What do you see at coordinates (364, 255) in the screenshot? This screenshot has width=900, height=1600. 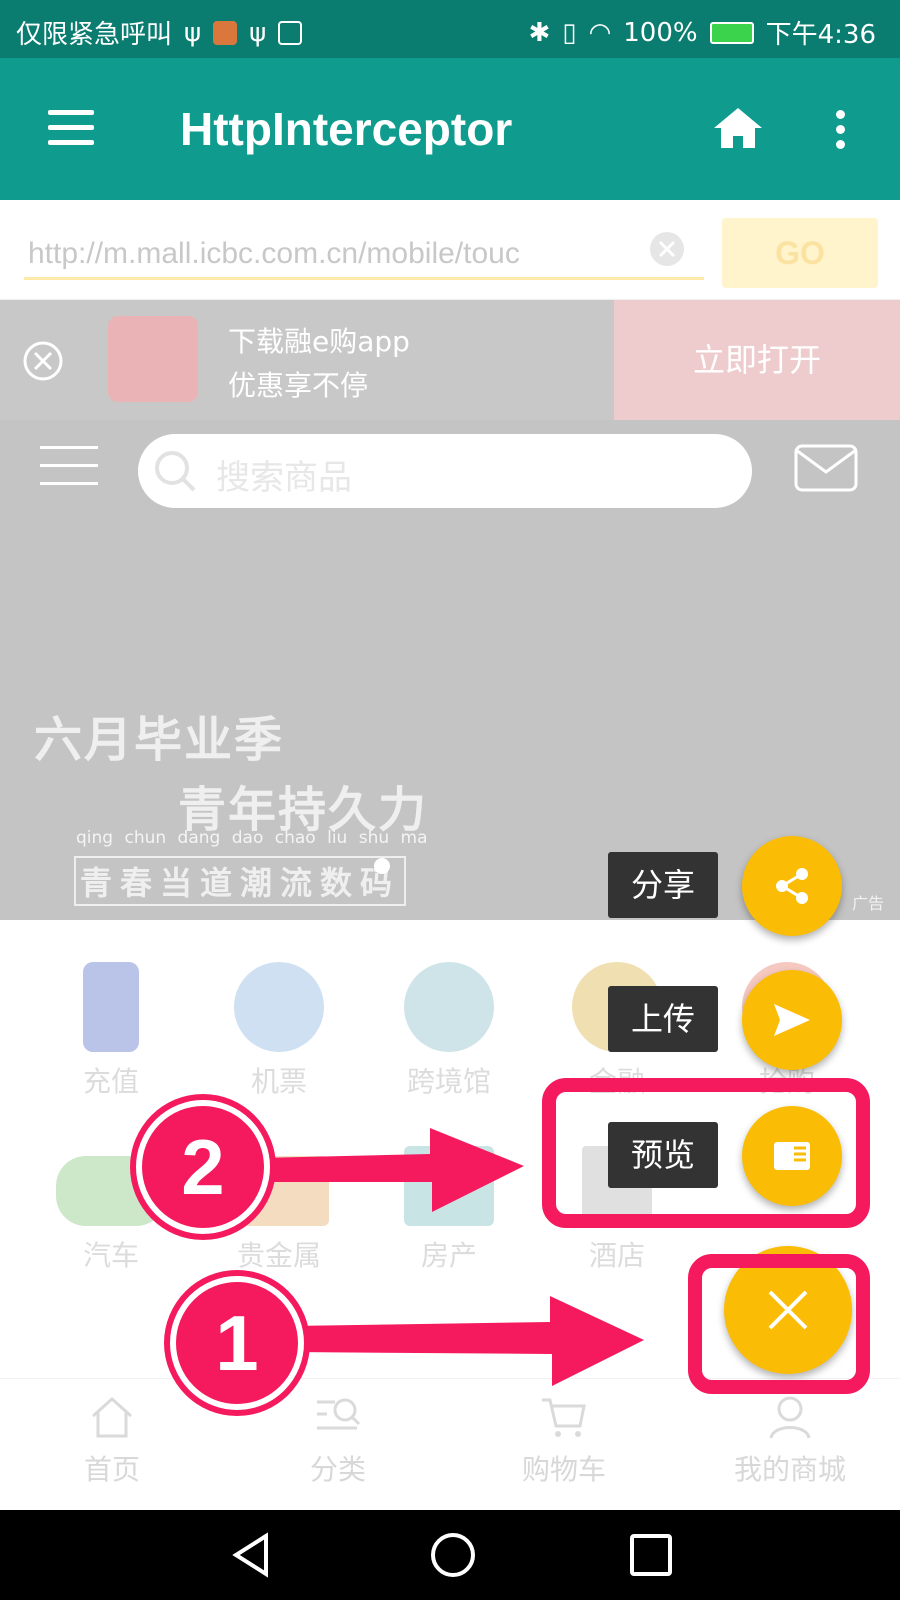 I see `url-input` at bounding box center [364, 255].